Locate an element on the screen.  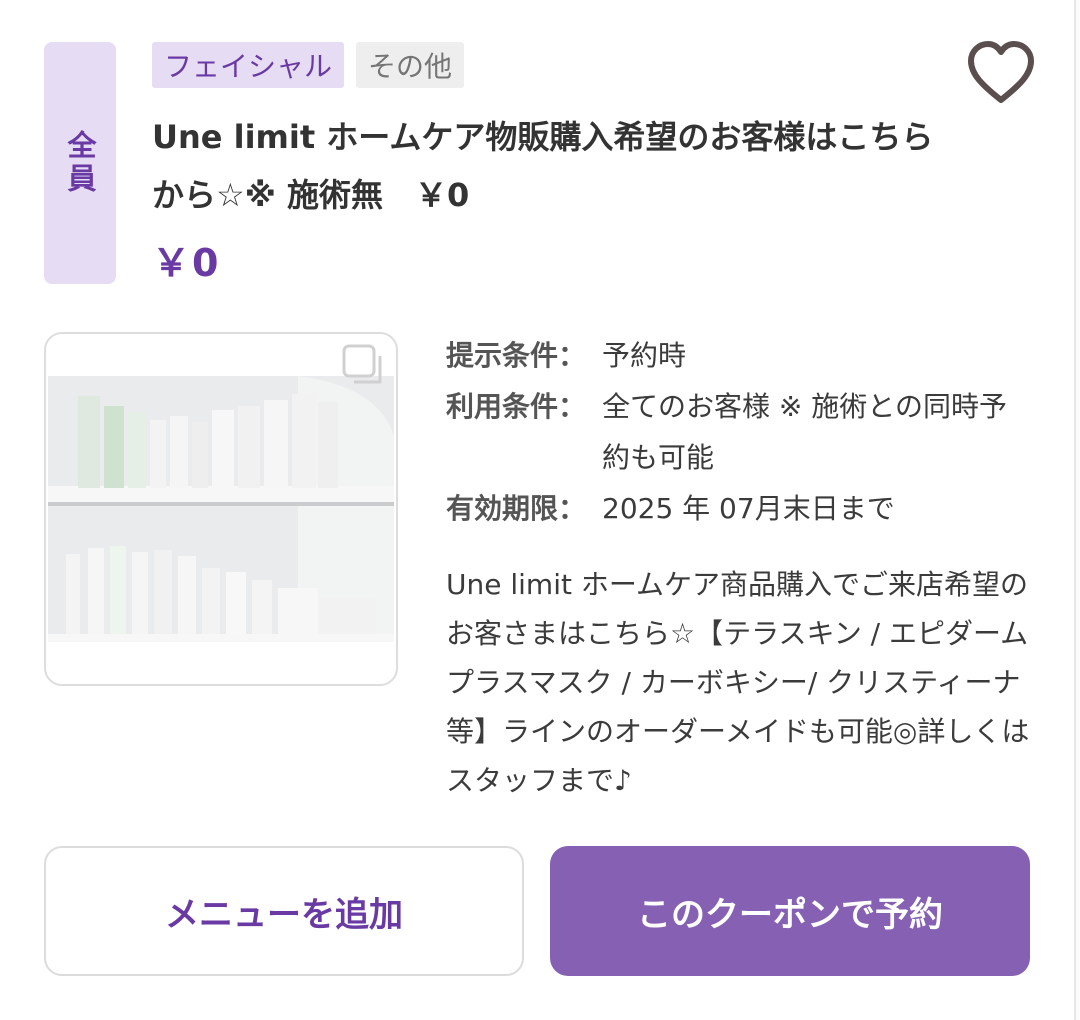
condition-label: 提示条件： is located at coordinates (516, 355).